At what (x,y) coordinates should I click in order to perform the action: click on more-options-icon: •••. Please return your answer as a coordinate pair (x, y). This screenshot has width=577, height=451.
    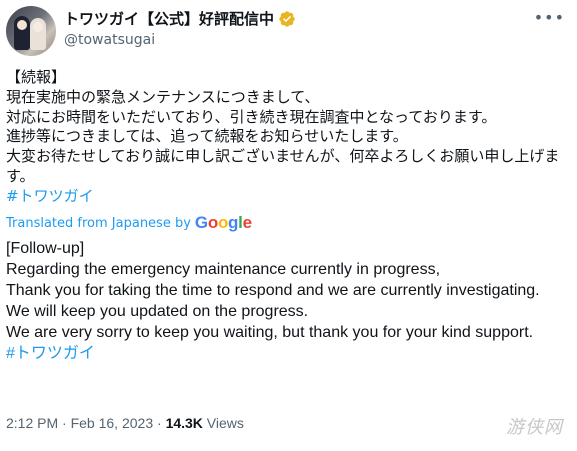
    Looking at the image, I should click on (549, 17).